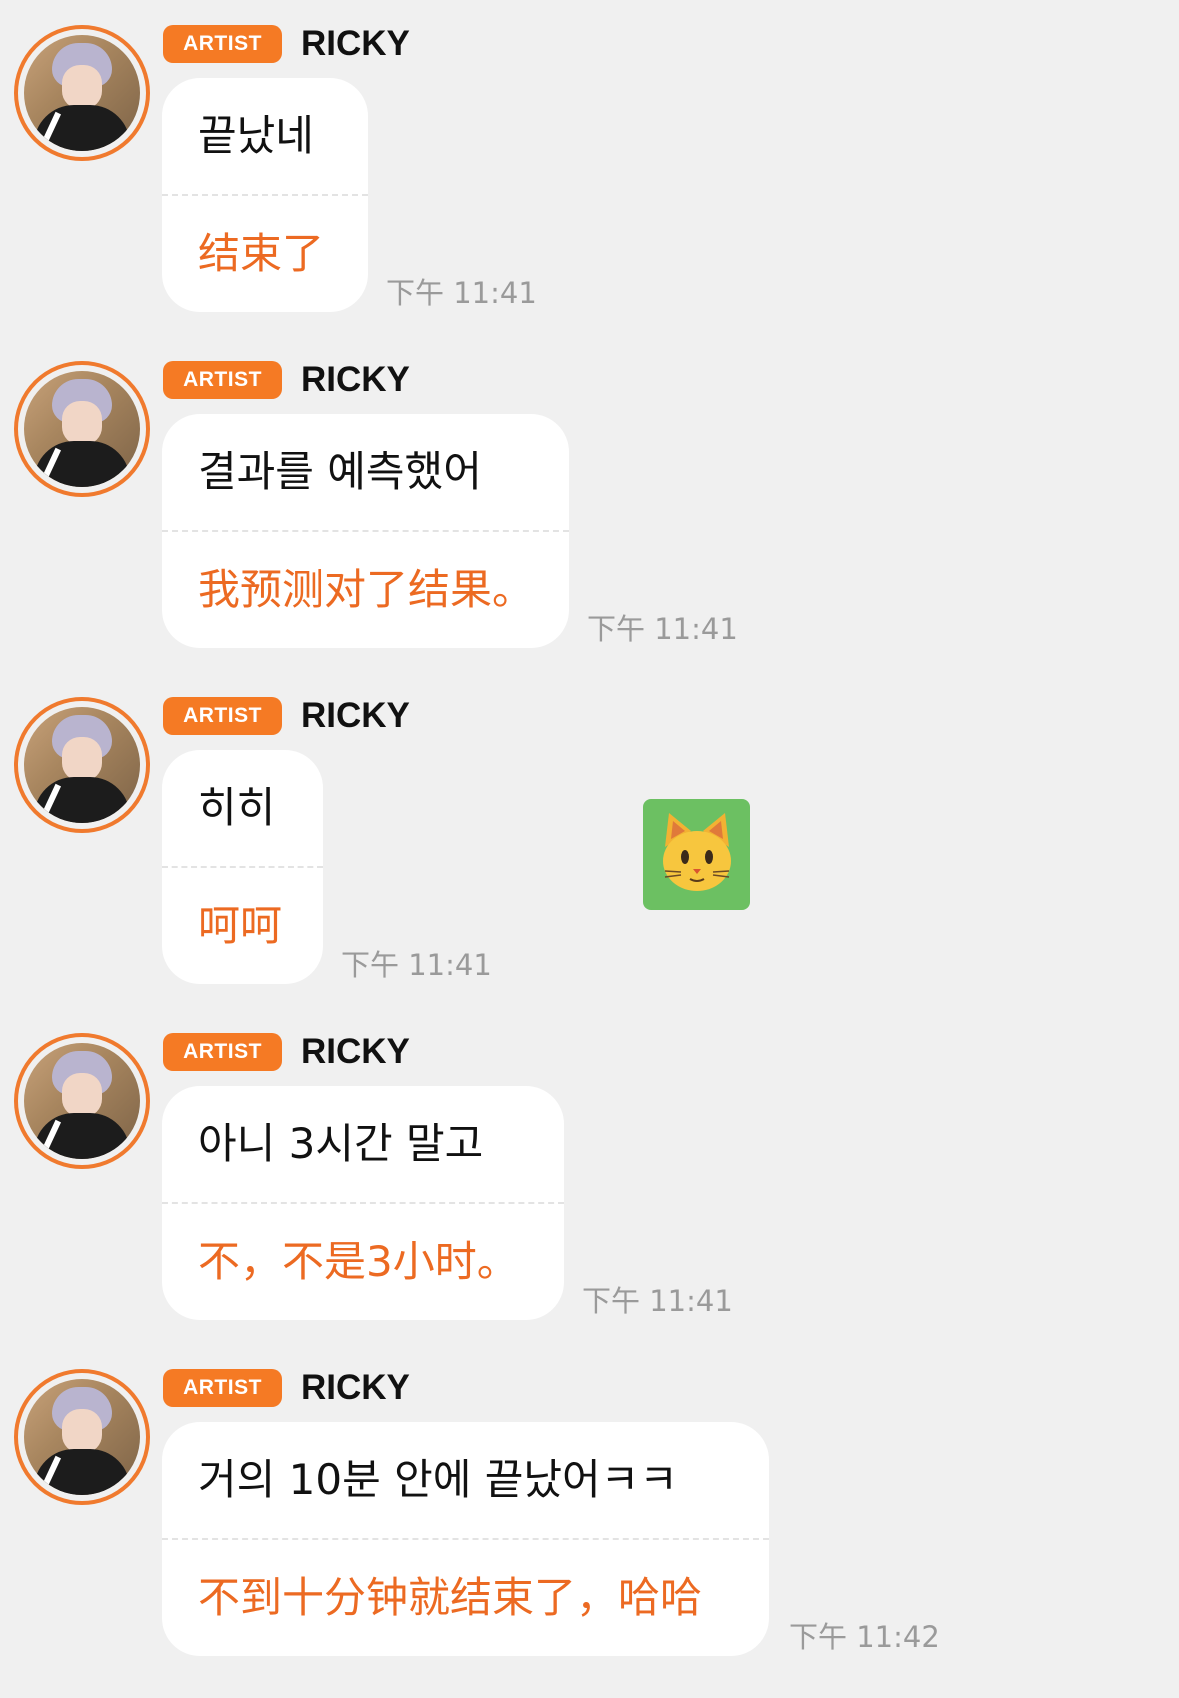 This screenshot has height=1698, width=1179. What do you see at coordinates (450, 1597) in the screenshot?
I see `translation-text: 不到十分钟就结束了，哈哈` at bounding box center [450, 1597].